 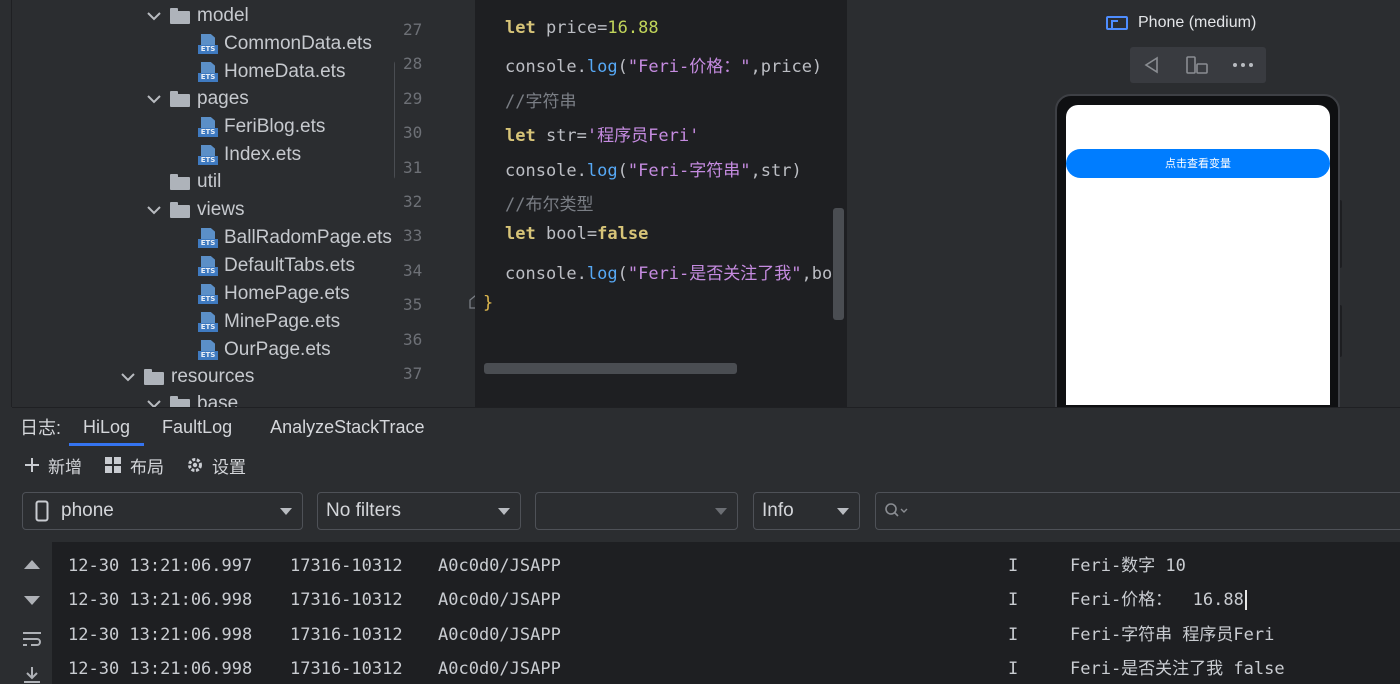 I want to click on log-filters: phone No filters Info, so click(x=706, y=511).